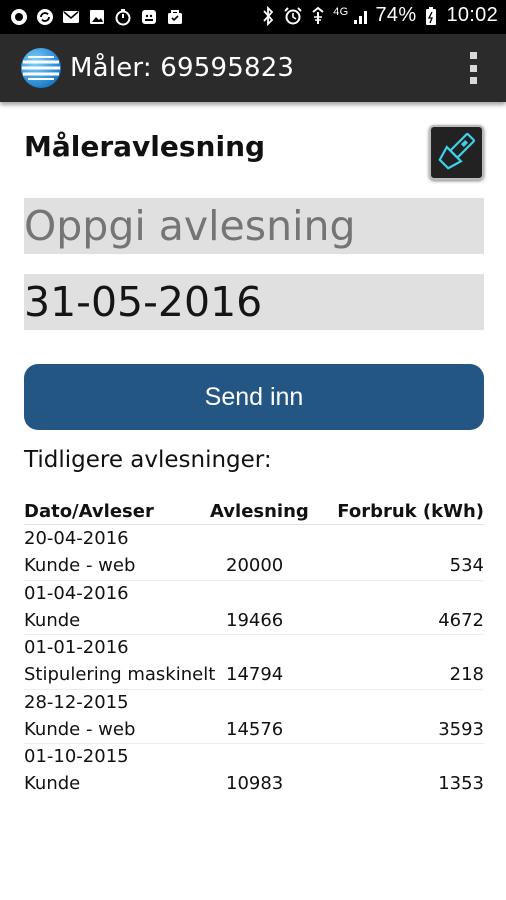 This screenshot has width=506, height=900. I want to click on row-reading: 20000, so click(255, 565).